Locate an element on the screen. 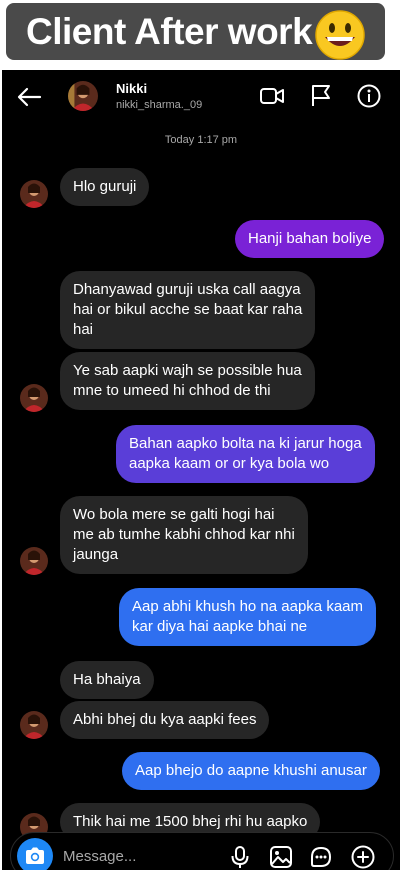  message-line: hai or bikul acche se baat kar raha is located at coordinates (188, 309).